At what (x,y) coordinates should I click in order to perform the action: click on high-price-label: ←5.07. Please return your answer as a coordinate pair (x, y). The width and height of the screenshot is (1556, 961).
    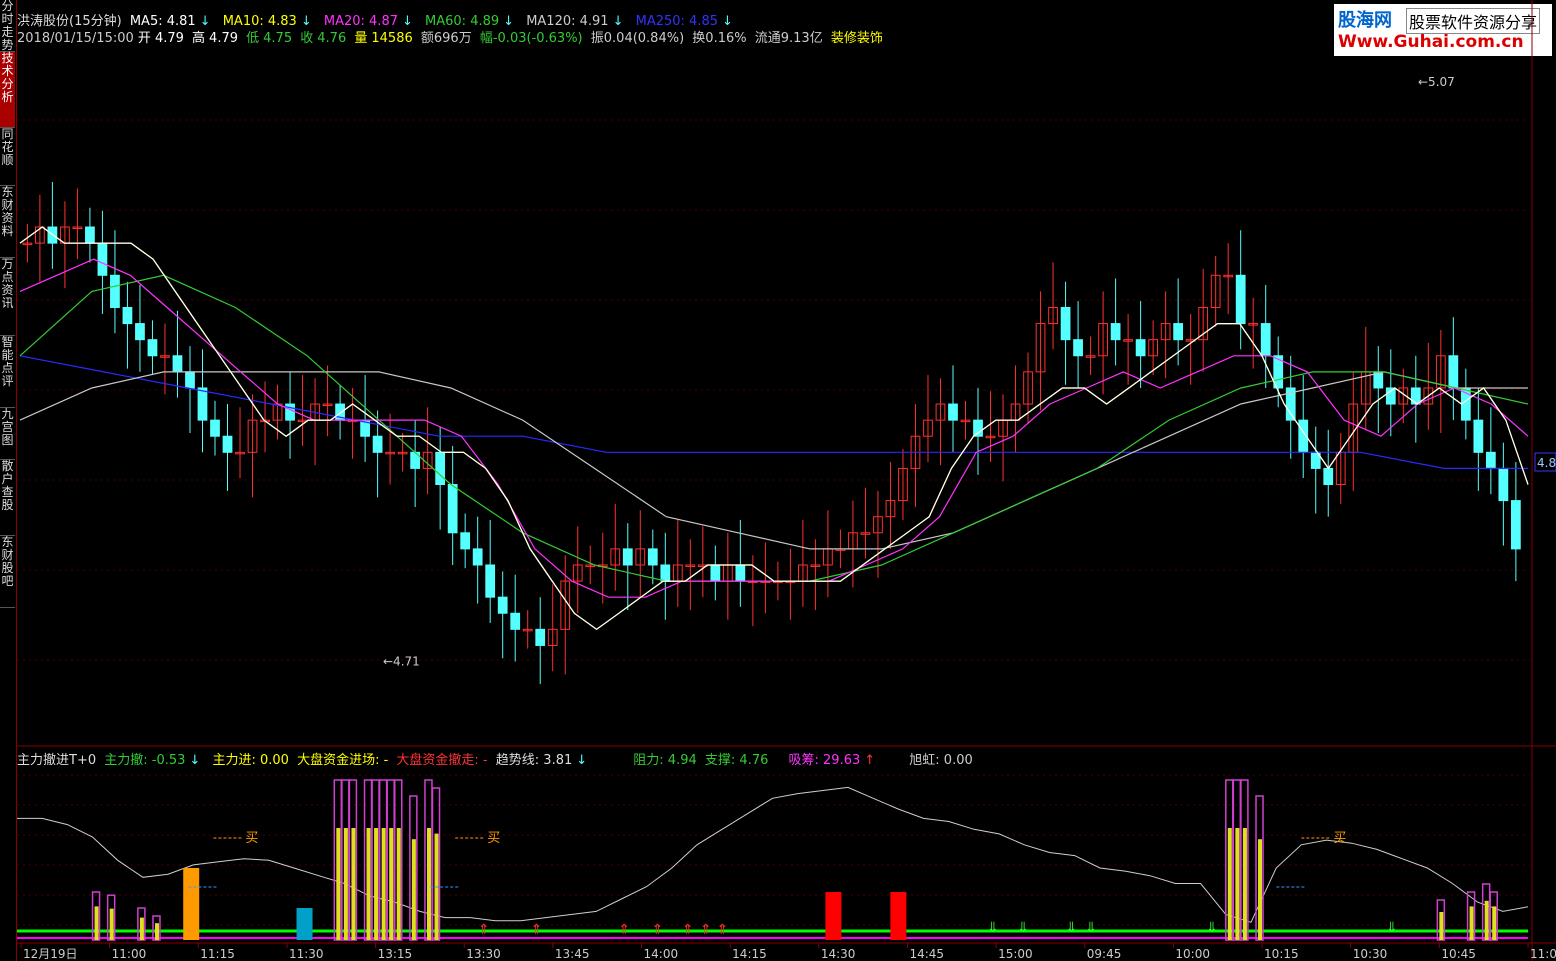
    Looking at the image, I should click on (1436, 82).